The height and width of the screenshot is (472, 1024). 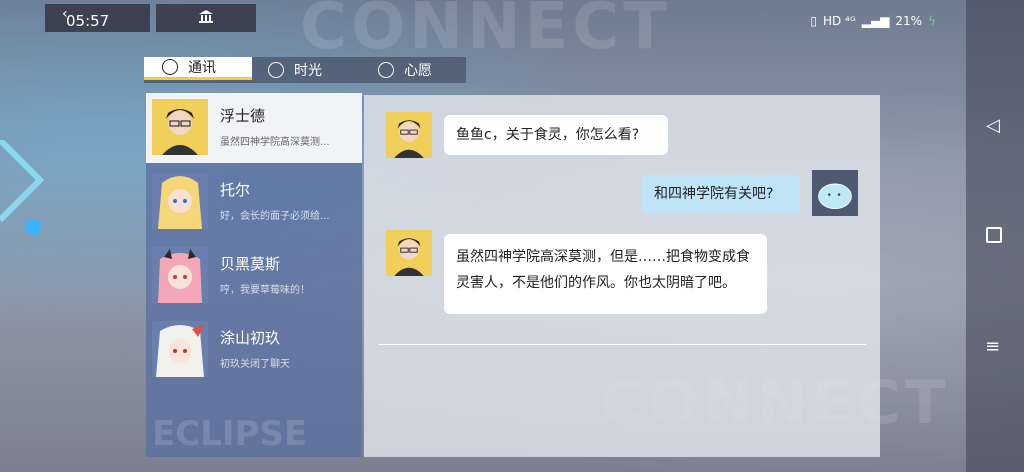 What do you see at coordinates (386, 70) in the screenshot?
I see `wish-icon` at bounding box center [386, 70].